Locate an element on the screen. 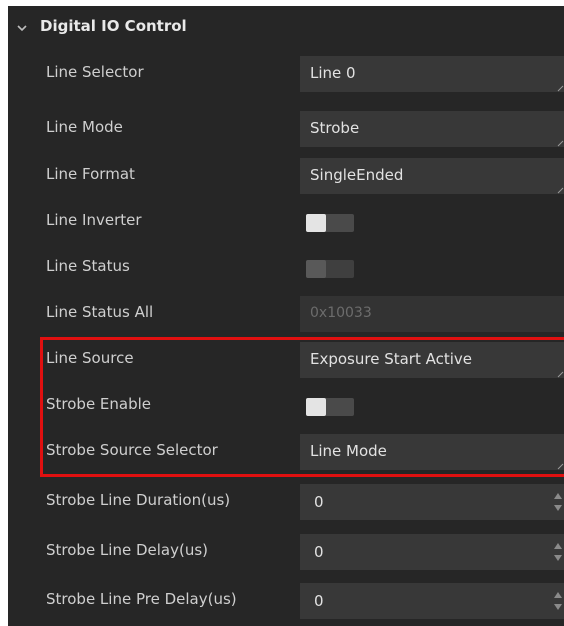 The width and height of the screenshot is (564, 626). row-strobe-line-duration: Strobe Line Duration(us) 0 is located at coordinates (286, 501).